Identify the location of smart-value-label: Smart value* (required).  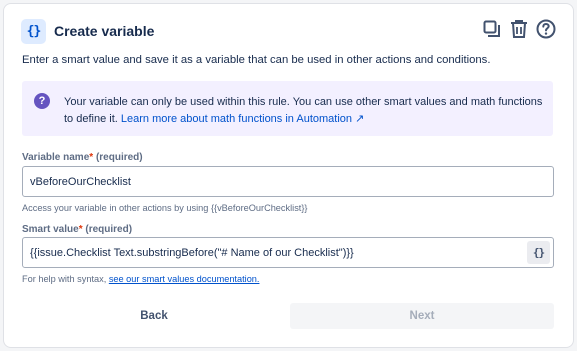
(77, 229).